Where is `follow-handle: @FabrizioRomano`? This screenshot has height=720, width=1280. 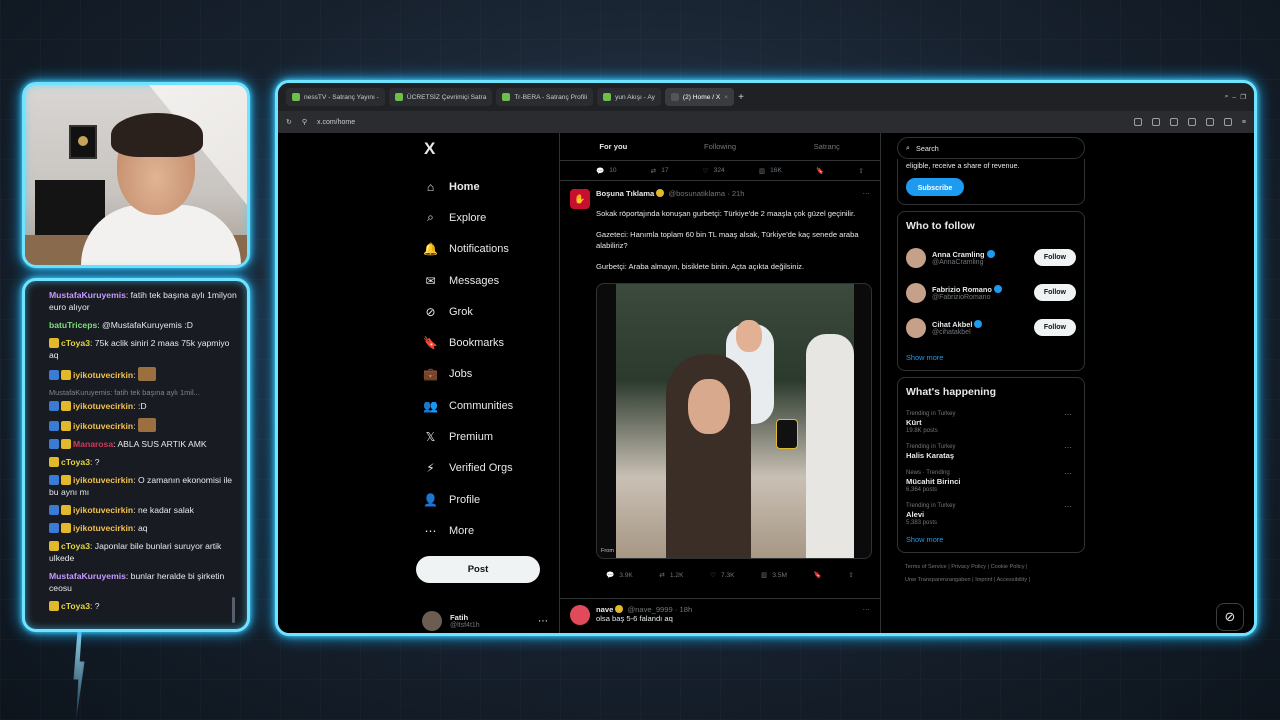
follow-handle: @FabrizioRomano is located at coordinates (968, 297).